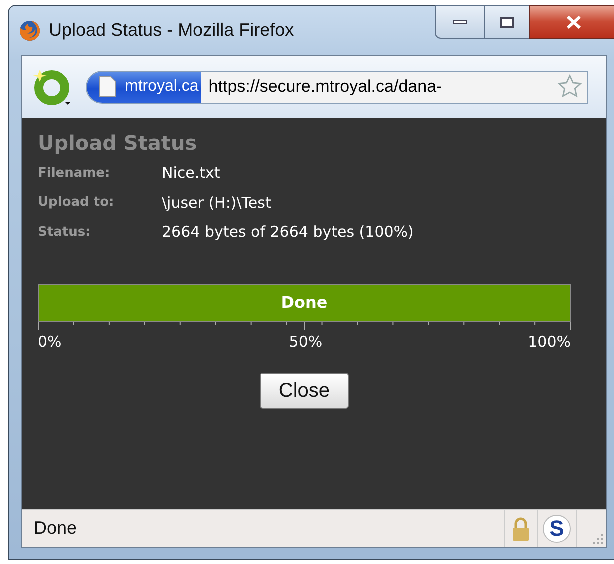 The height and width of the screenshot is (564, 614). What do you see at coordinates (549, 342) in the screenshot?
I see `scale-label: 100%` at bounding box center [549, 342].